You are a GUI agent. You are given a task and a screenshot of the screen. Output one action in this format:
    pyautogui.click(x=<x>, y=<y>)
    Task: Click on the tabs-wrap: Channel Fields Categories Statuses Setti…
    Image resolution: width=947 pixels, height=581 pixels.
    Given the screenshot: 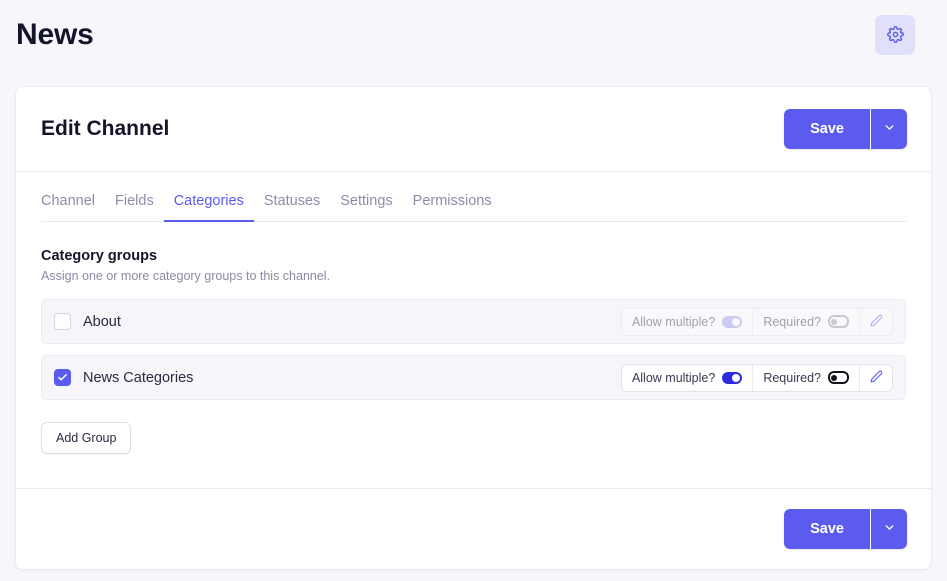 What is the action you would take?
    pyautogui.click(x=473, y=198)
    